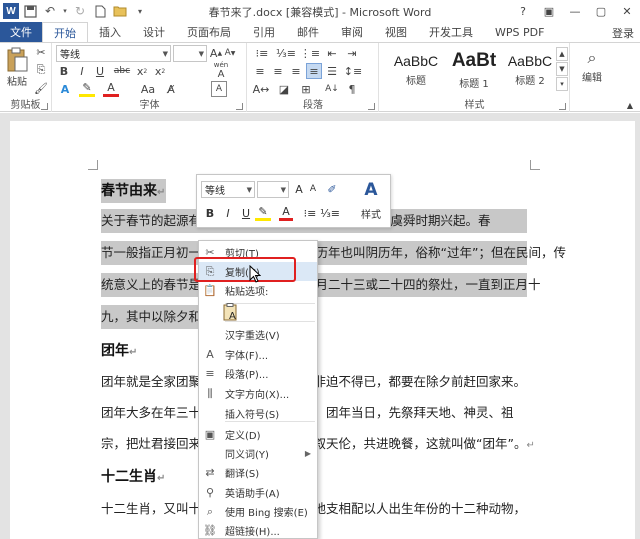  Describe the element at coordinates (352, 89) in the screenshot. I see `show-marks-icon: ¶` at that location.